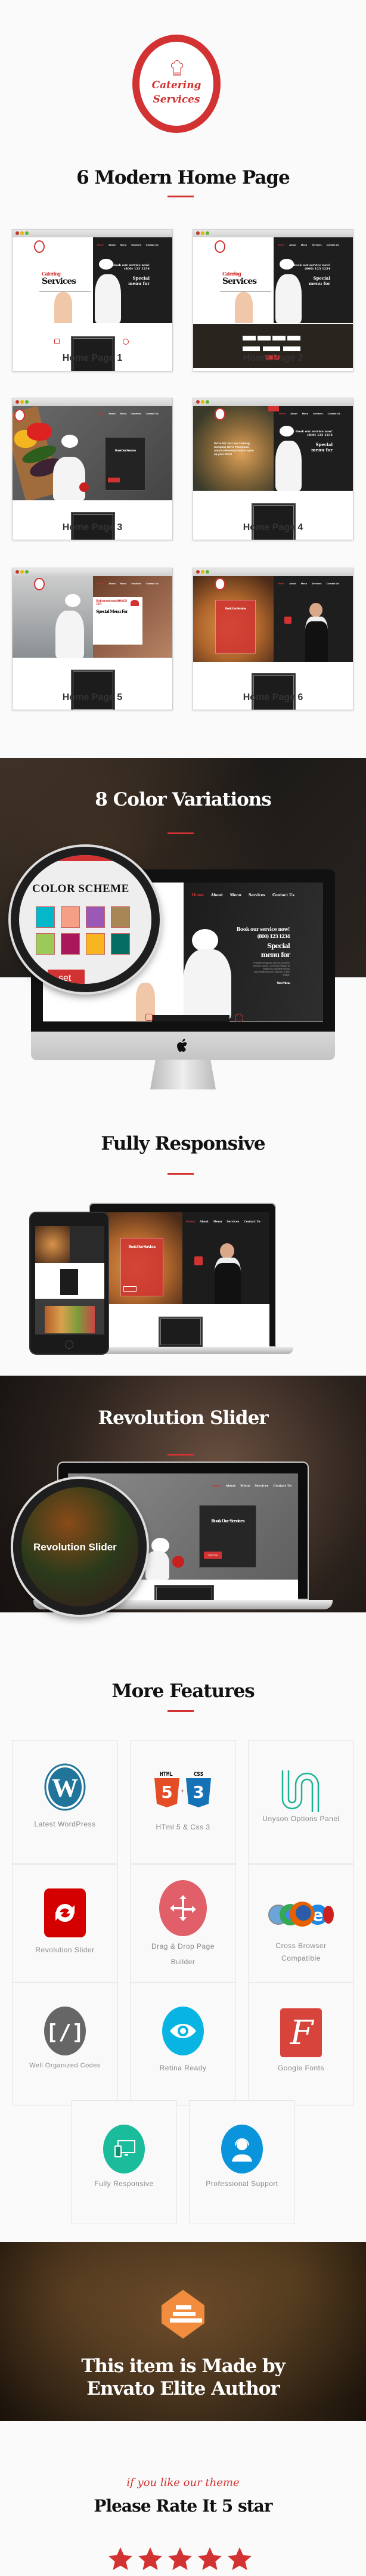  I want to click on feature-tile: e Cross Browser Compatible, so click(301, 1926).